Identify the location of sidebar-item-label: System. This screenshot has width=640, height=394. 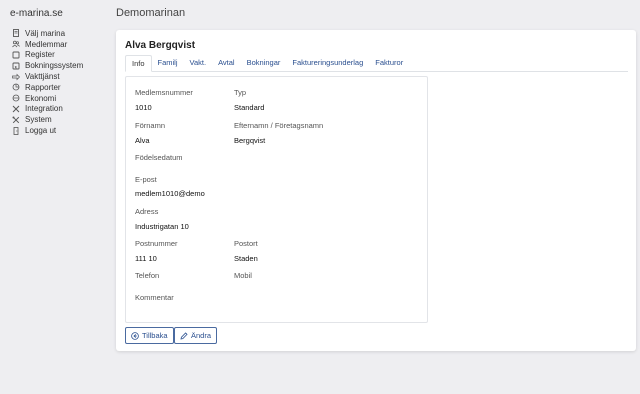
(38, 120).